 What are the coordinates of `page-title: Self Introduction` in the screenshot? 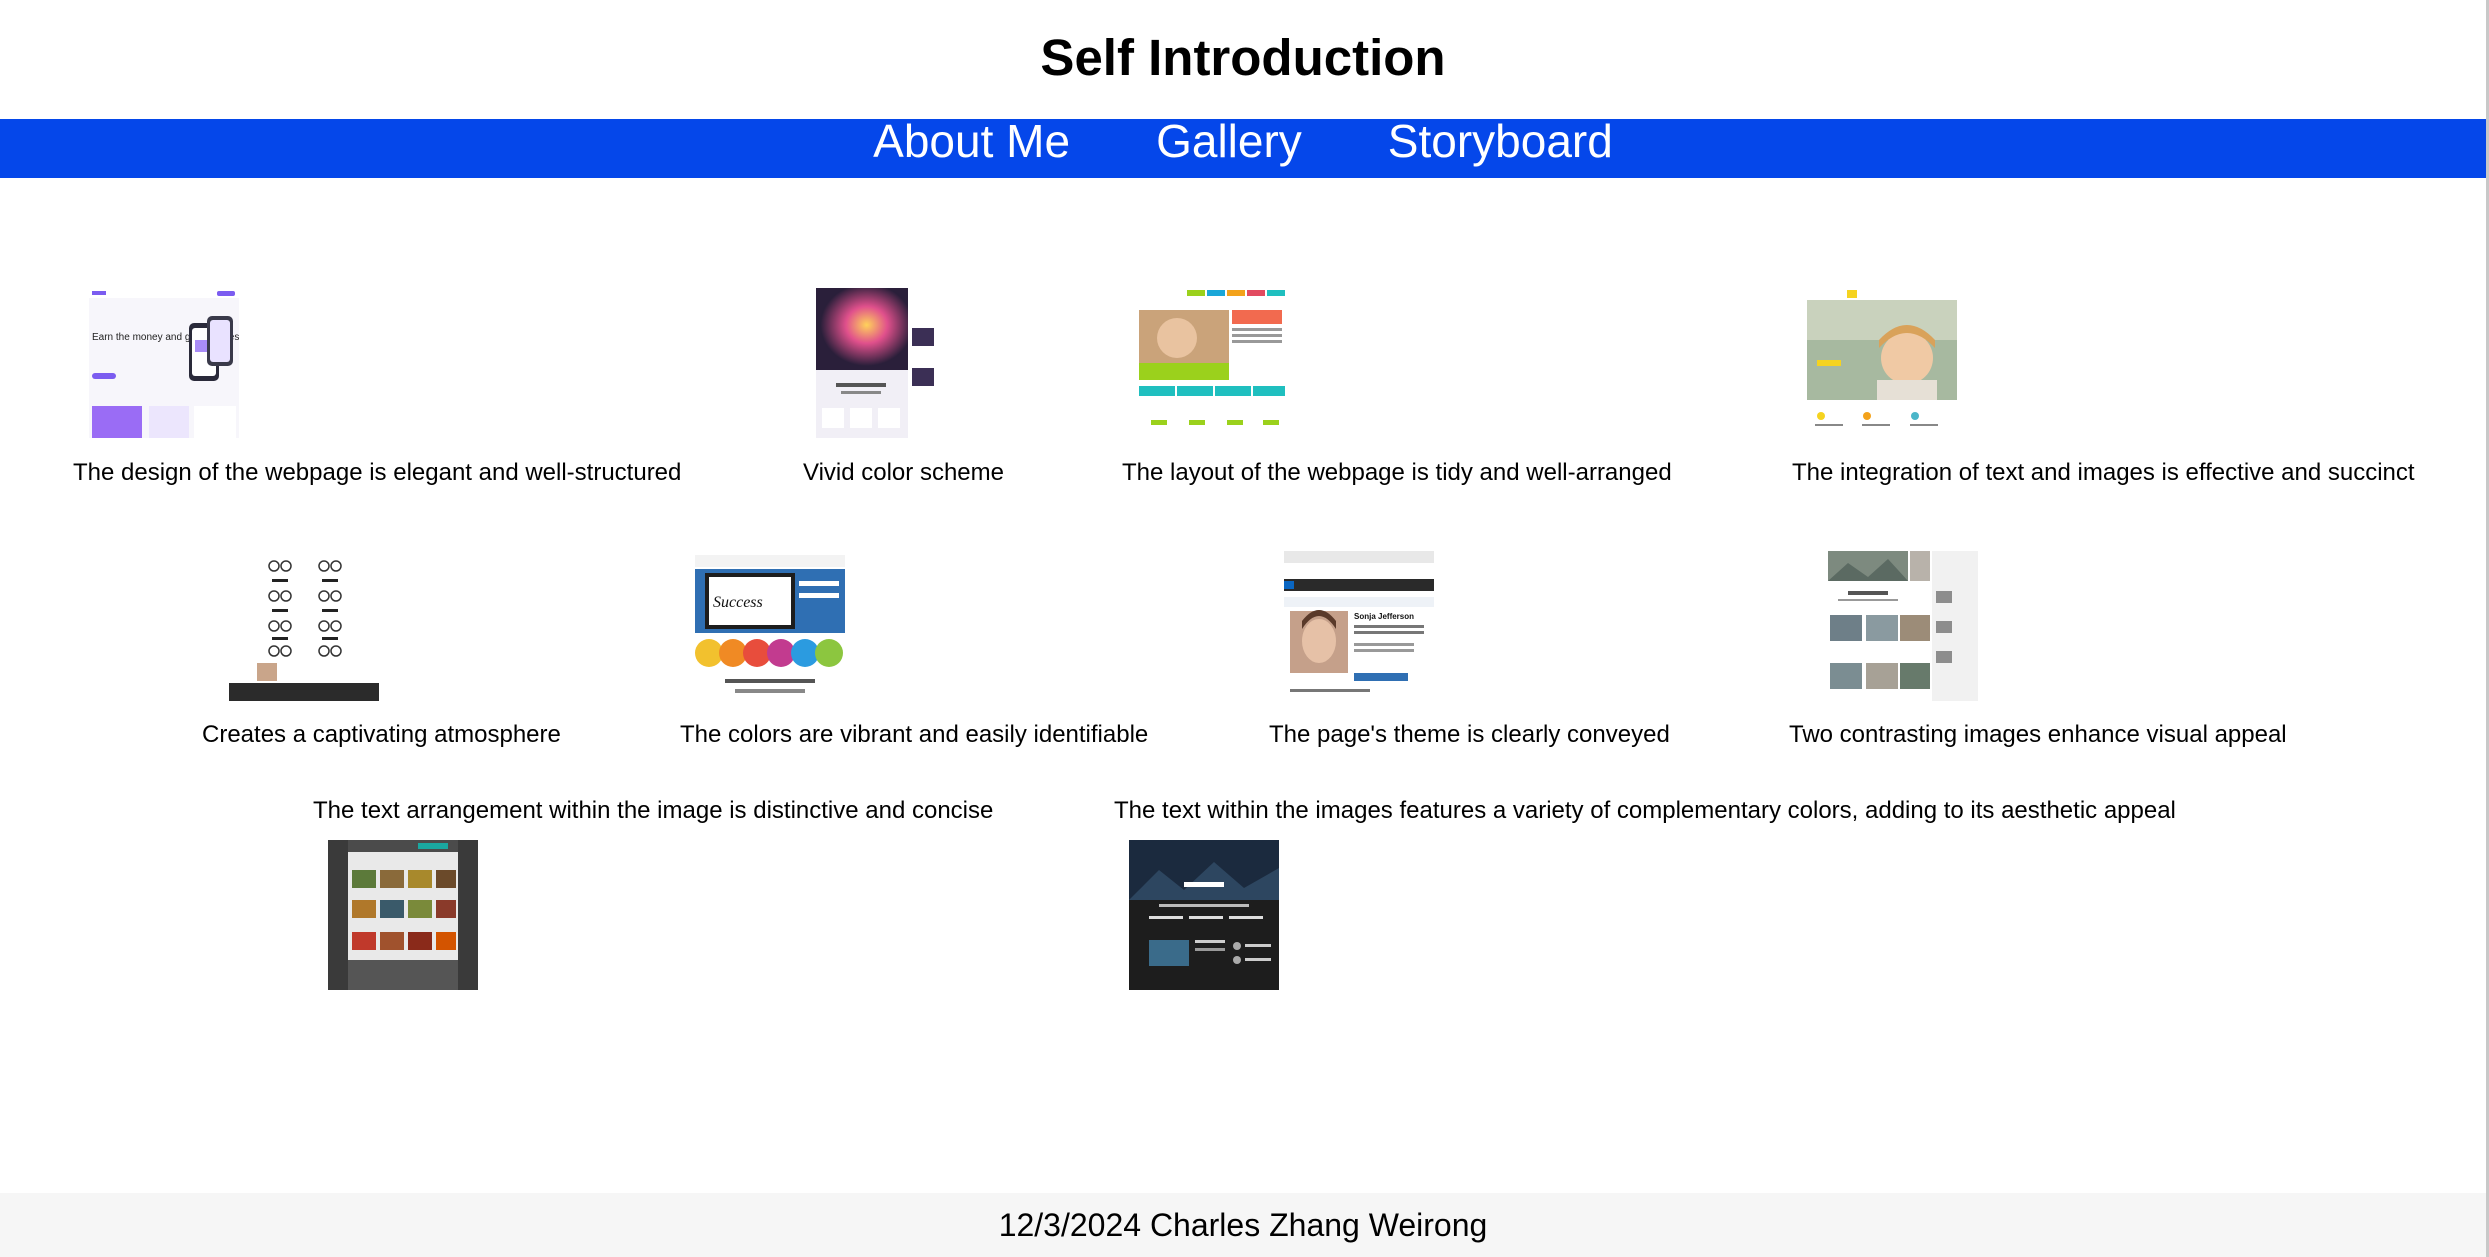 It's located at (1243, 57).